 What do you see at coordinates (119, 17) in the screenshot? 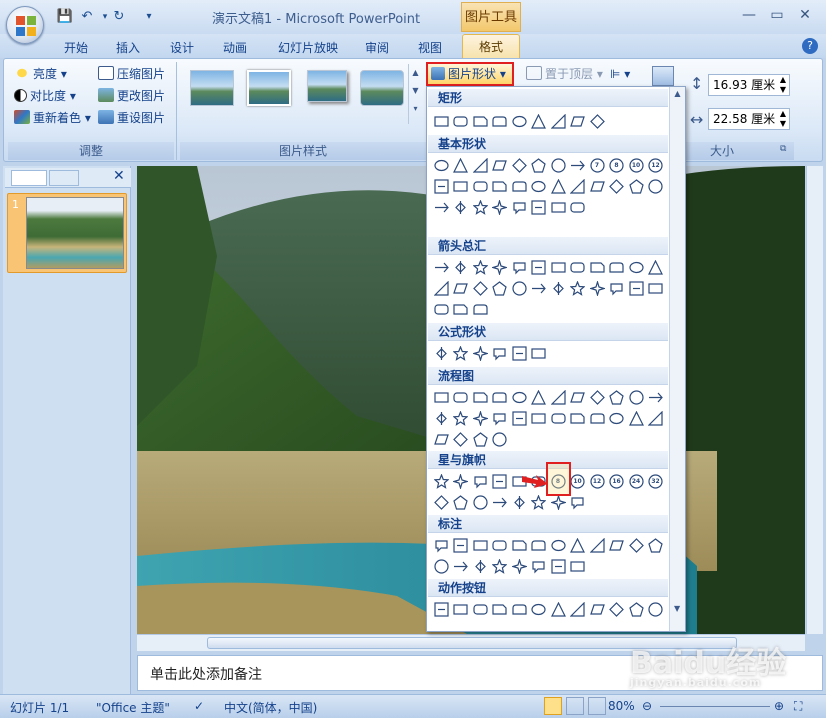
I see `redo-icon: ↻` at bounding box center [119, 17].